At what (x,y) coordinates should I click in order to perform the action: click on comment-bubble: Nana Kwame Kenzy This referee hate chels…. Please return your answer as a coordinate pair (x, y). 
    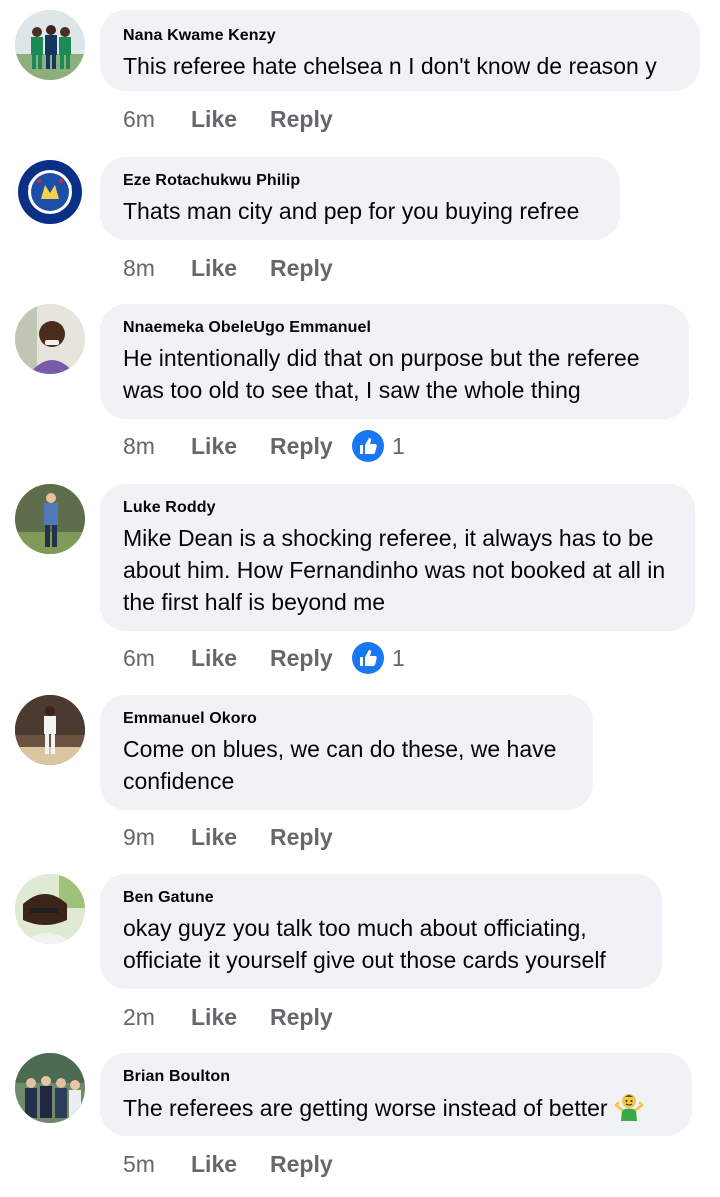
    Looking at the image, I should click on (400, 50).